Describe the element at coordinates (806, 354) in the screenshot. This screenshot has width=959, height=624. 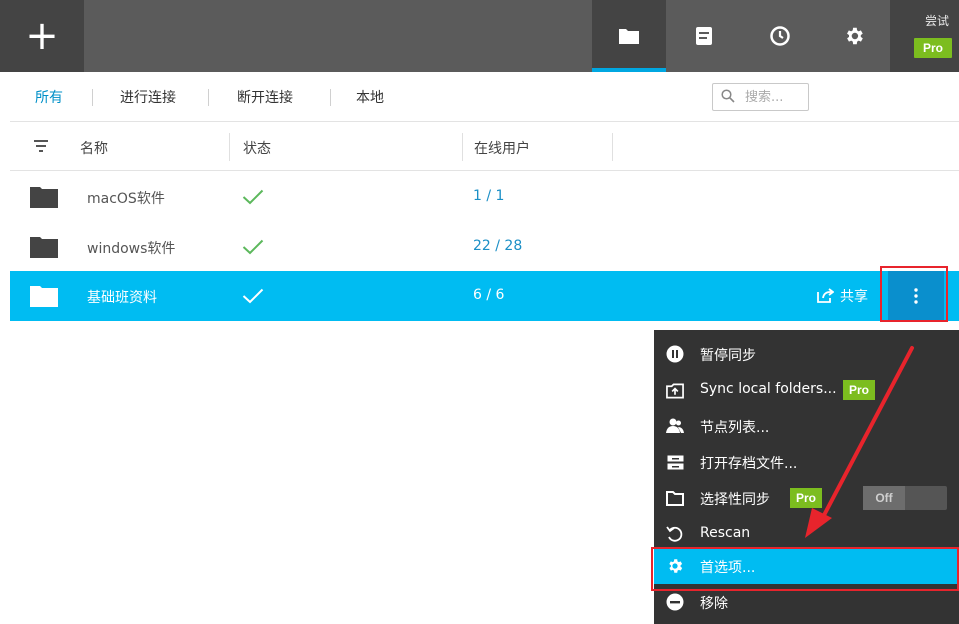
I see `menu-item-pause-sync: 暂停同步` at that location.